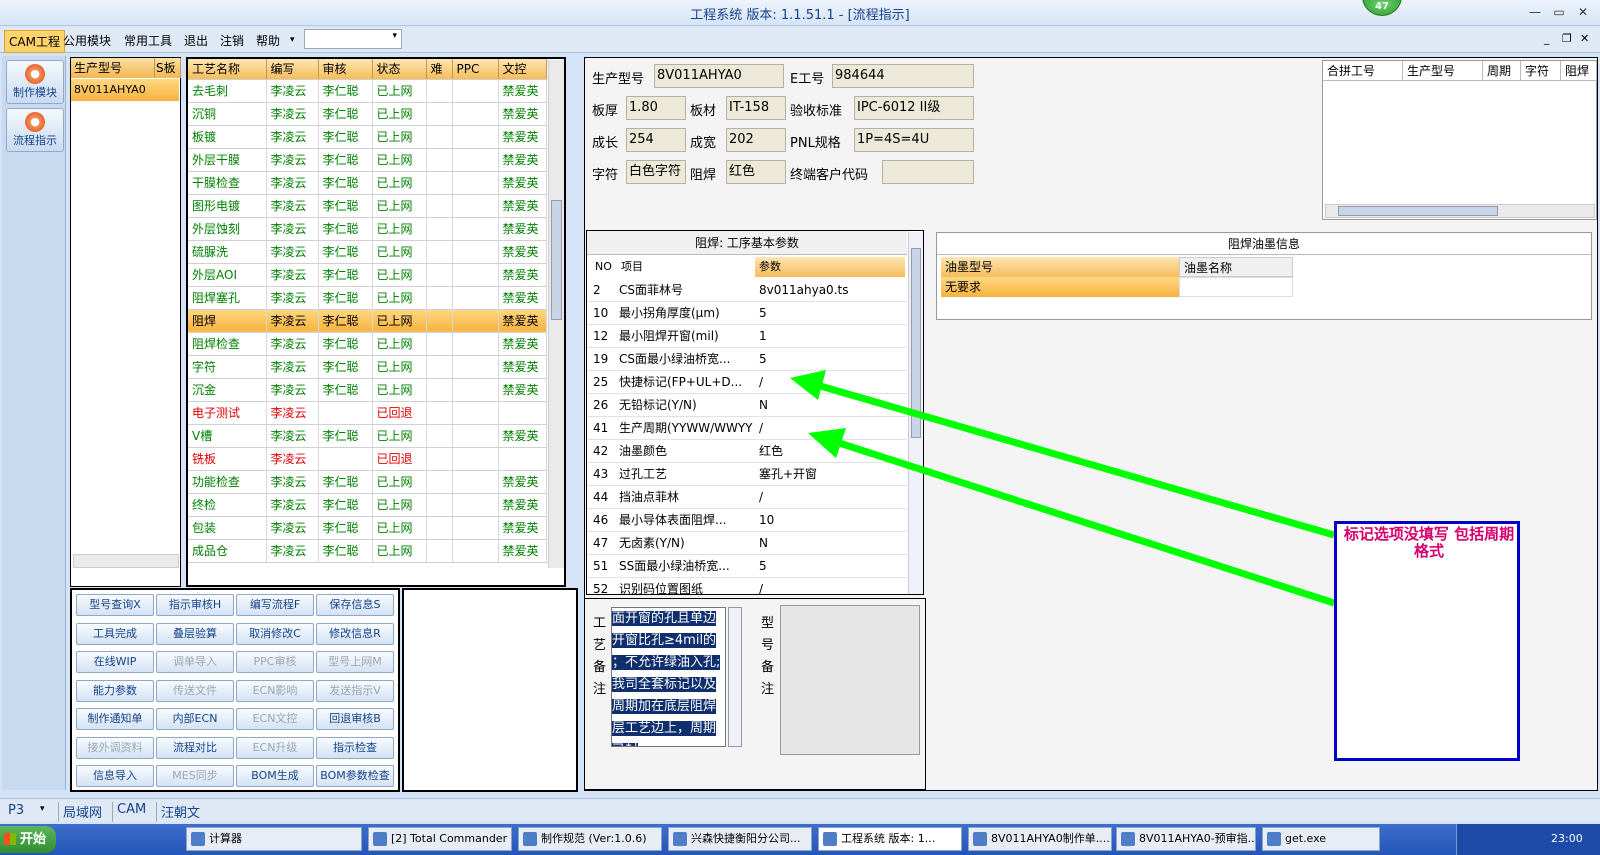  Describe the element at coordinates (1528, 839) in the screenshot. I see `system-tray: 23:00` at that location.